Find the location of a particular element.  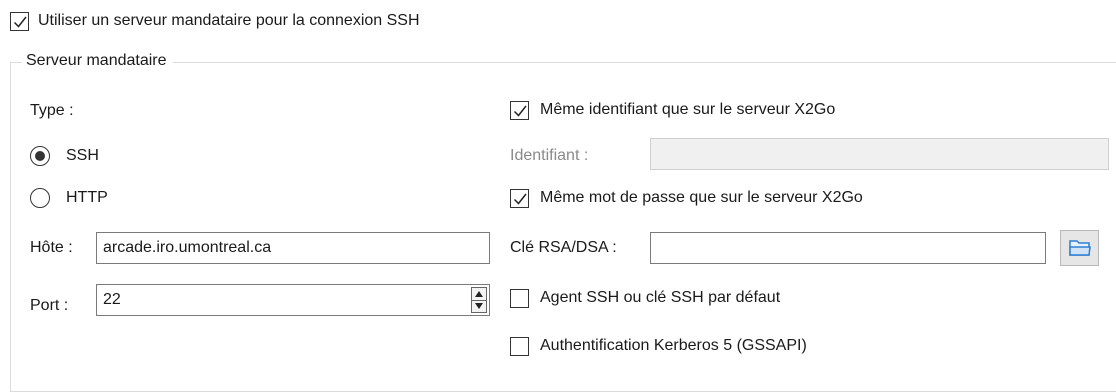

browse-key-button is located at coordinates (1079, 248).